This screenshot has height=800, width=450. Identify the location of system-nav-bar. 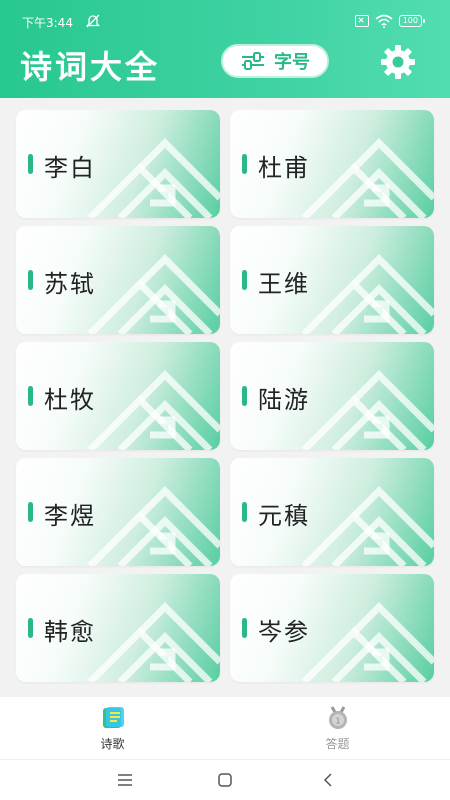
(225, 779).